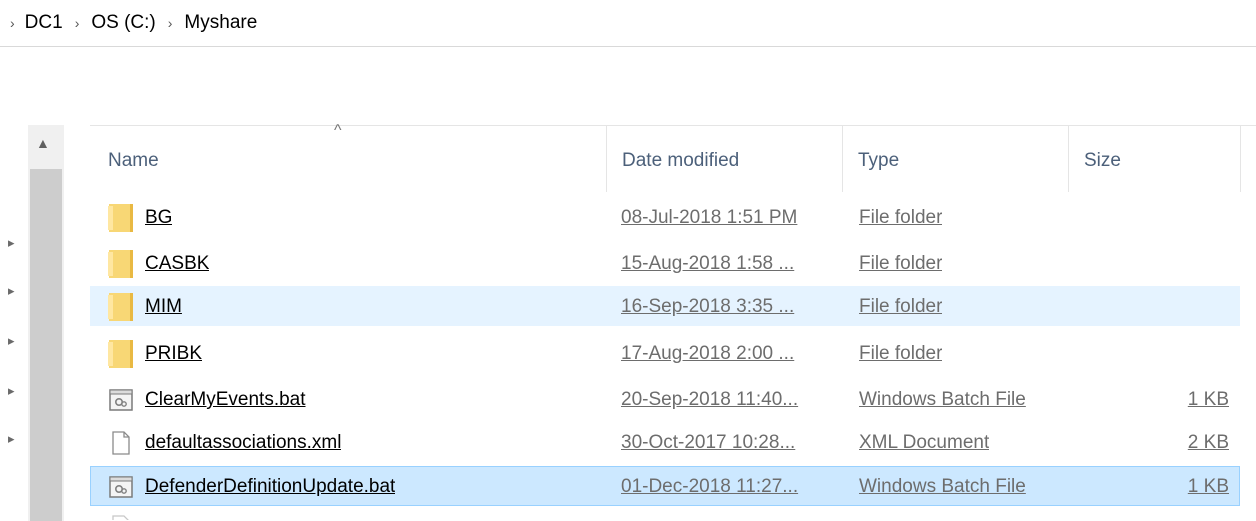 The image size is (1256, 521). I want to click on file-row: MIM 16-Sep-2018 3:35 ... File folder, so click(665, 306).